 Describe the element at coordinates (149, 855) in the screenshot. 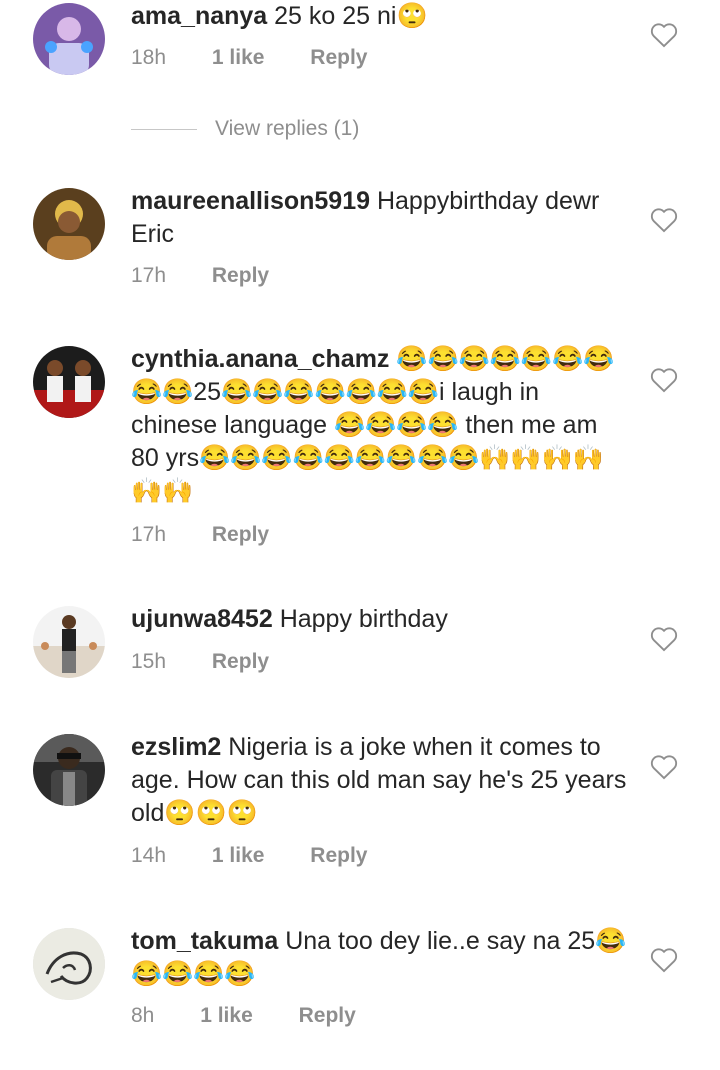

I see `comment-time: 14h` at that location.